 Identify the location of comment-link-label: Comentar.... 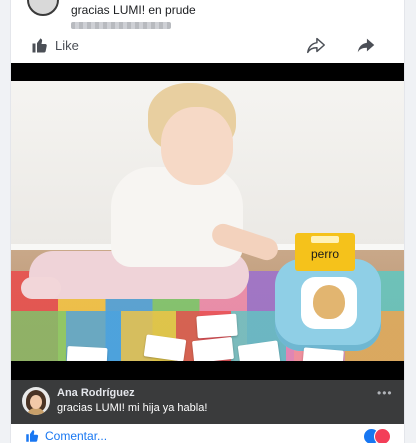
(76, 435).